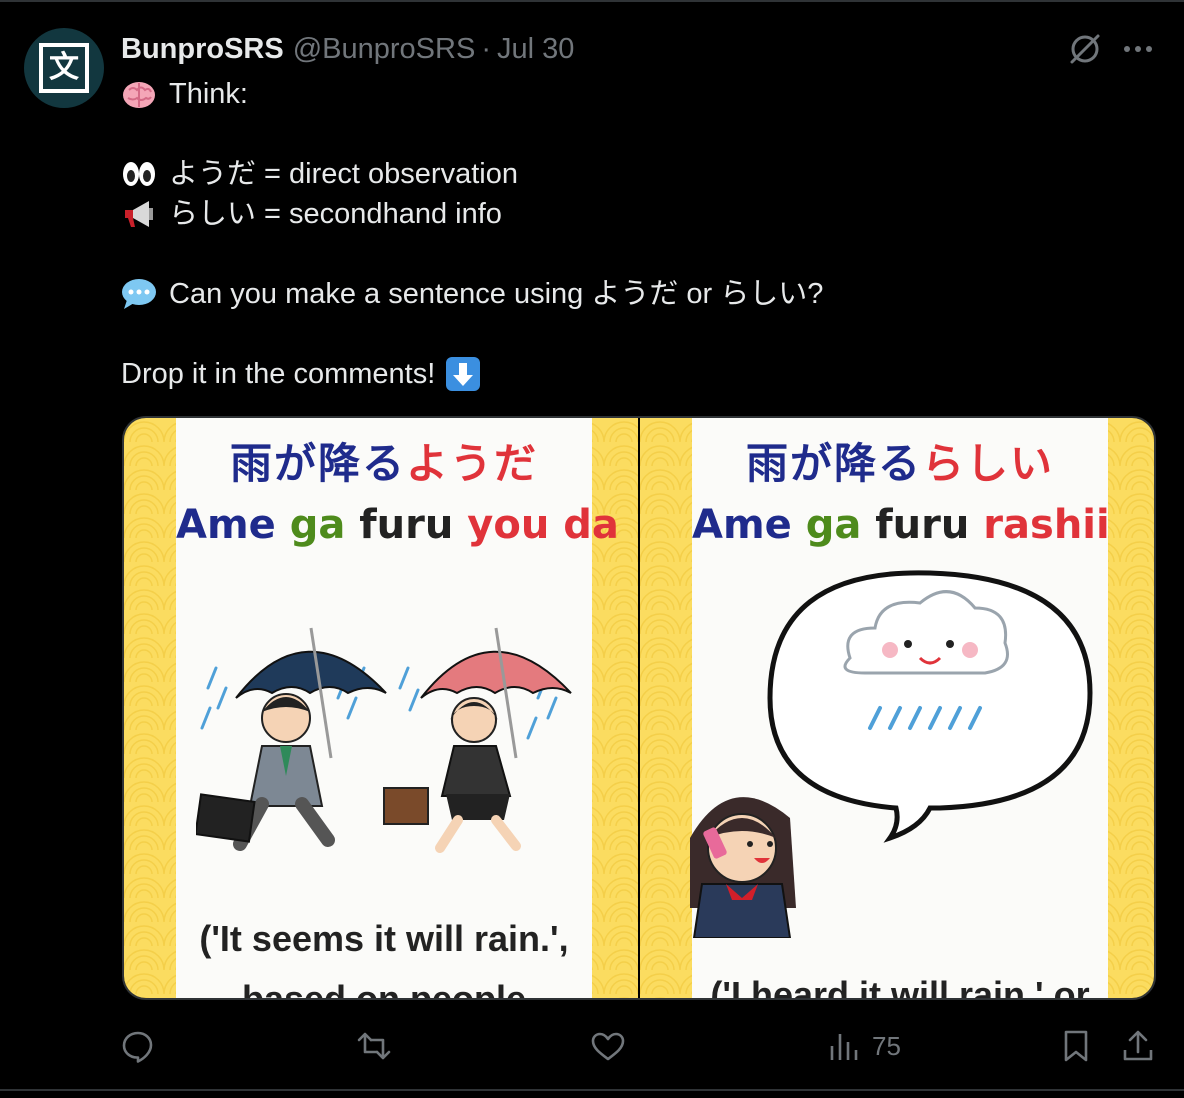  Describe the element at coordinates (335, 214) in the screenshot. I see `rashii-text: らしい = secondhand info` at that location.